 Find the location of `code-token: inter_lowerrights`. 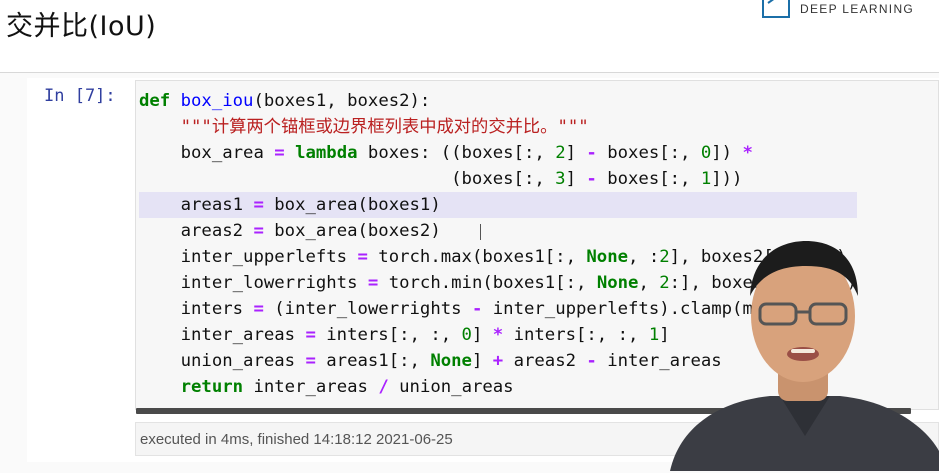

code-token: inter_lowerrights is located at coordinates (253, 283).